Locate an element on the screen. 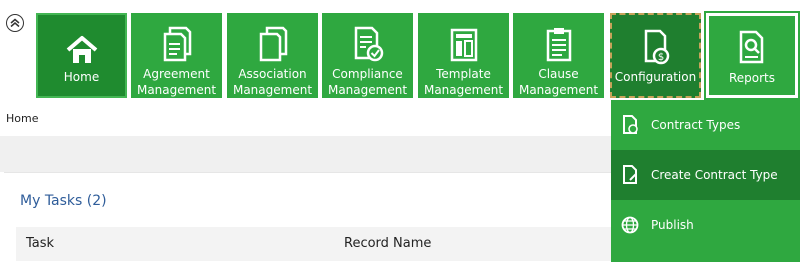 This screenshot has height=263, width=800. my-tasks-title: My Tasks (2) is located at coordinates (63, 201).